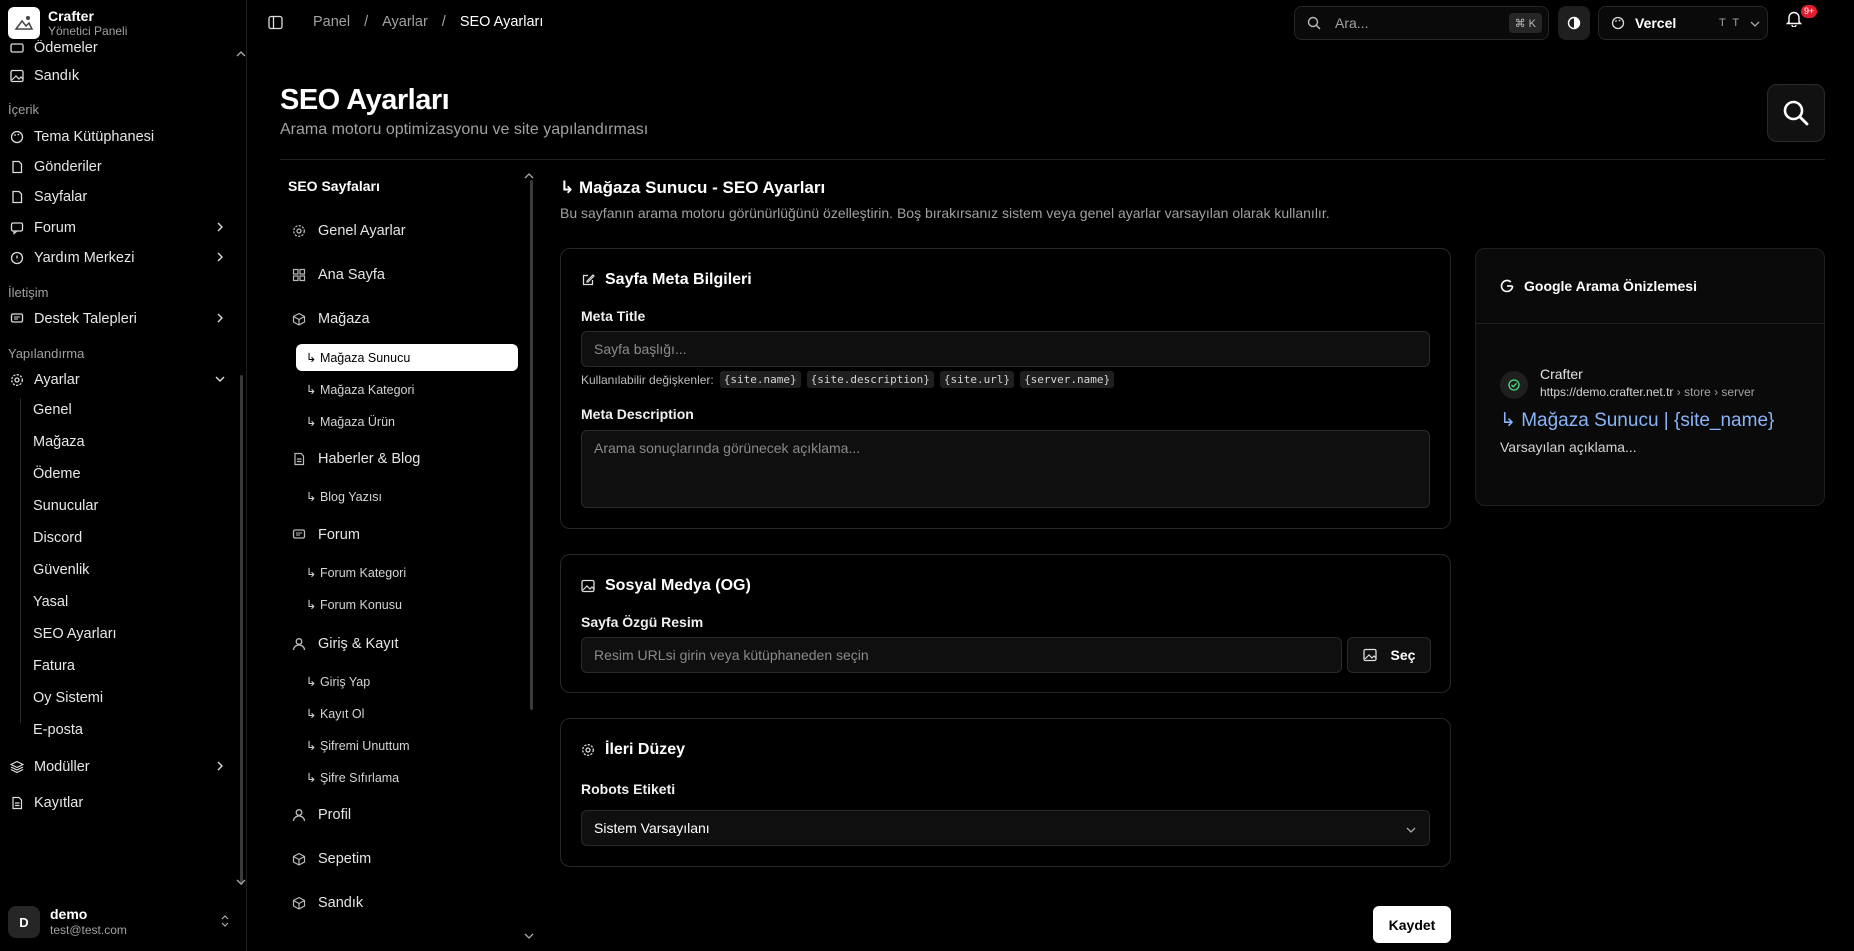 This screenshot has width=1854, height=951. What do you see at coordinates (334, 186) in the screenshot?
I see `seo-pages-title: SEO Sayfaları` at bounding box center [334, 186].